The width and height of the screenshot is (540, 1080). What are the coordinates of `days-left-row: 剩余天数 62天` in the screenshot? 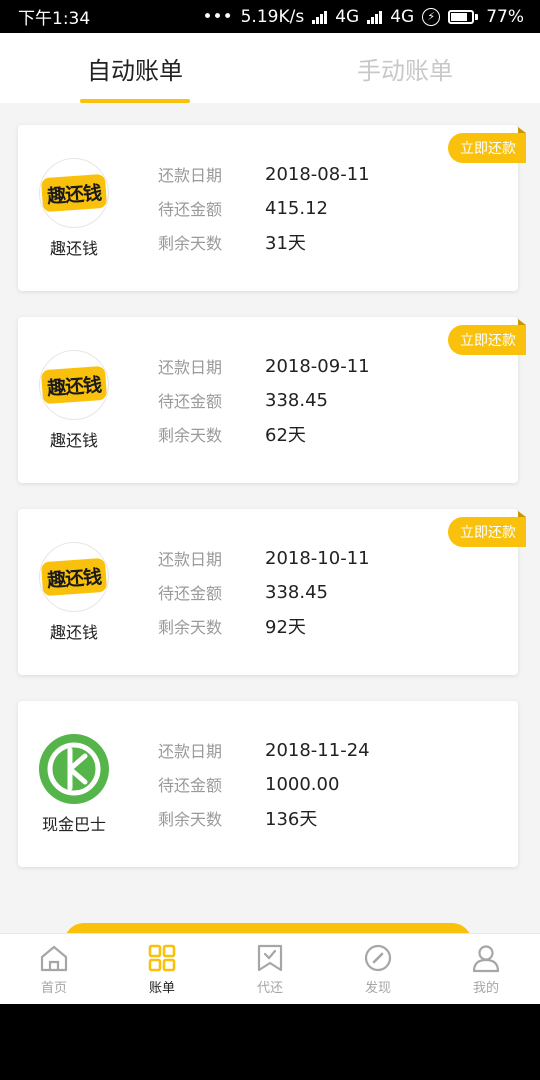 It's located at (264, 434).